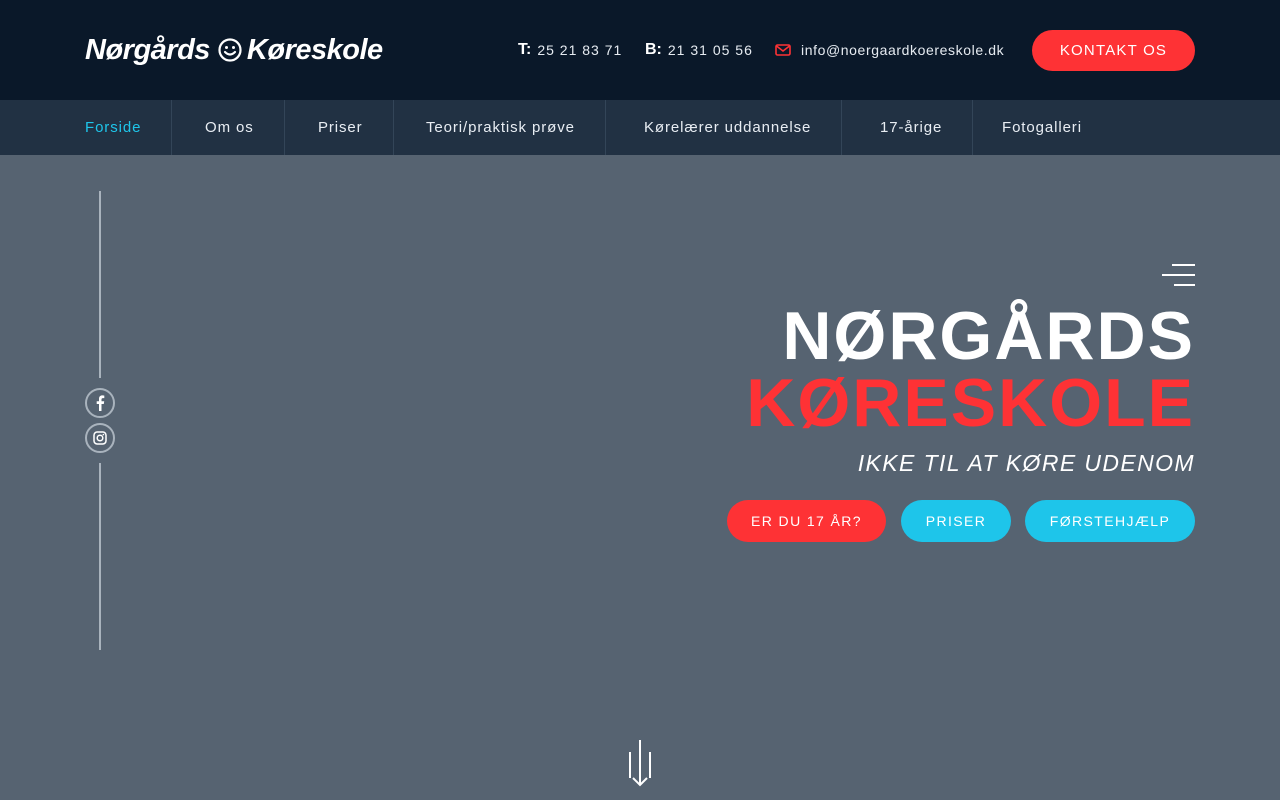 Image resolution: width=1280 pixels, height=800 pixels. Describe the element at coordinates (100, 556) in the screenshot. I see `rail-divider-bottom` at that location.